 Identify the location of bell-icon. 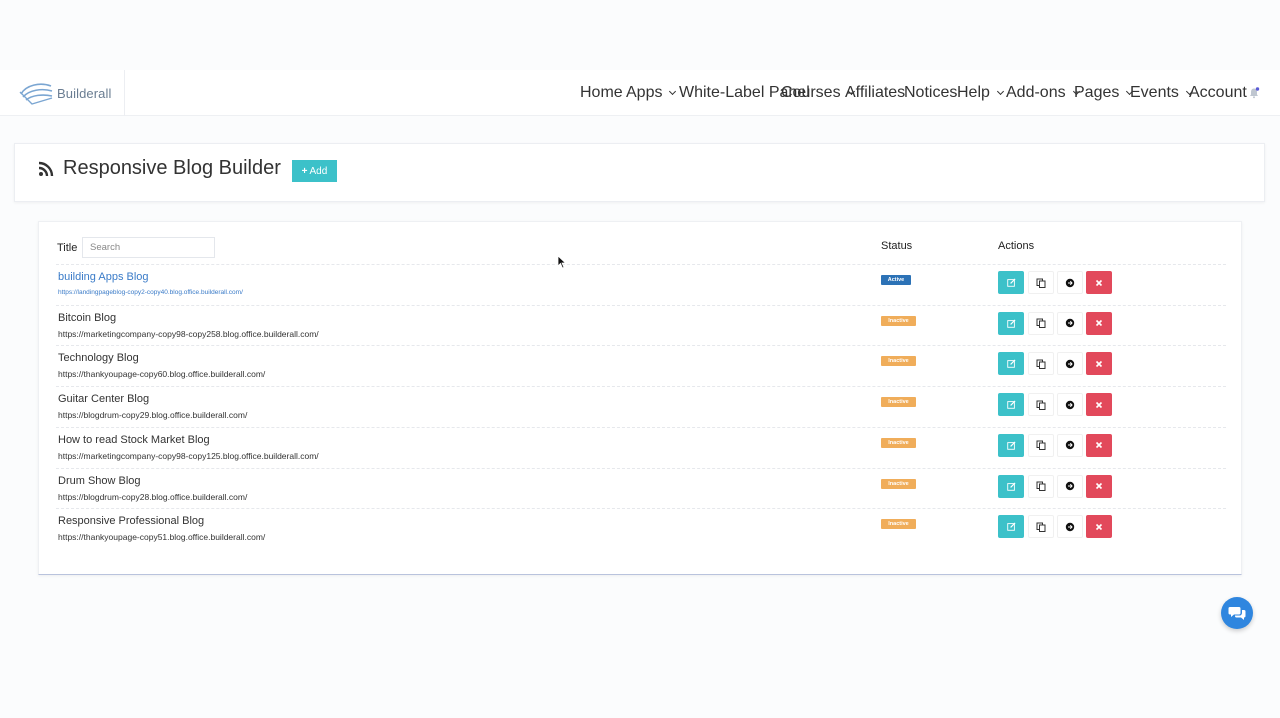
(1254, 93).